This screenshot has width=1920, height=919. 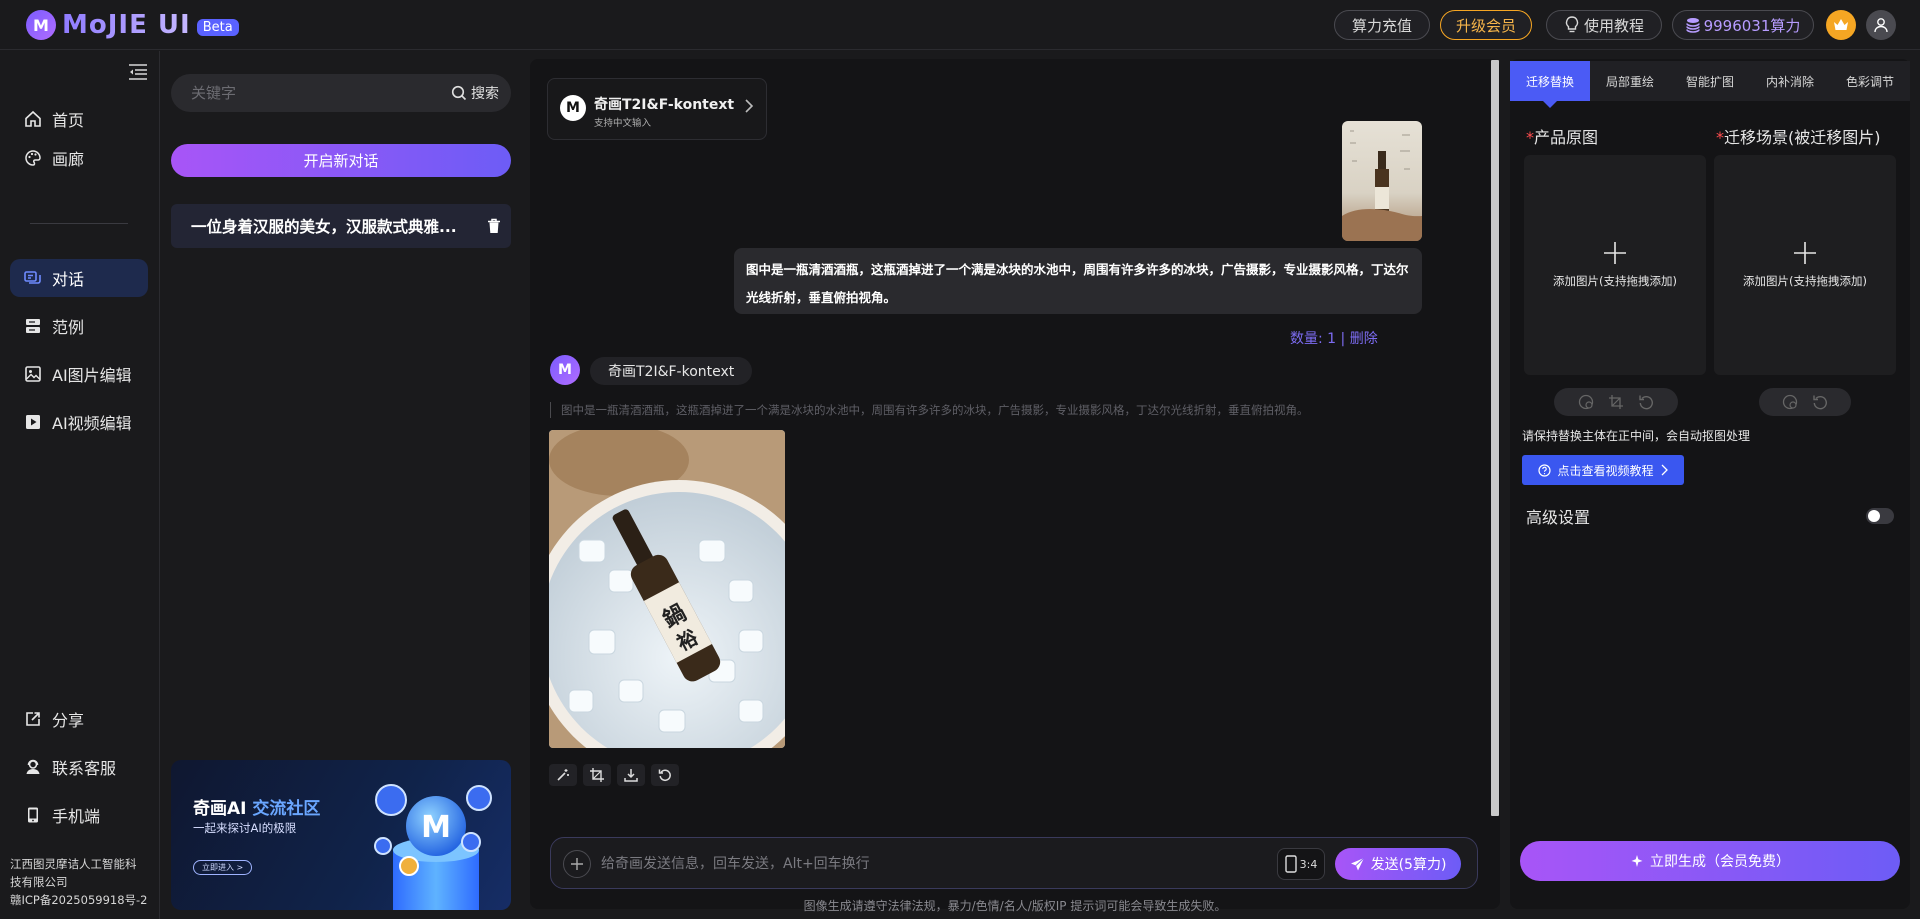 I want to click on icp-number: 赣ICP备2025059918号-2, so click(x=80, y=900).